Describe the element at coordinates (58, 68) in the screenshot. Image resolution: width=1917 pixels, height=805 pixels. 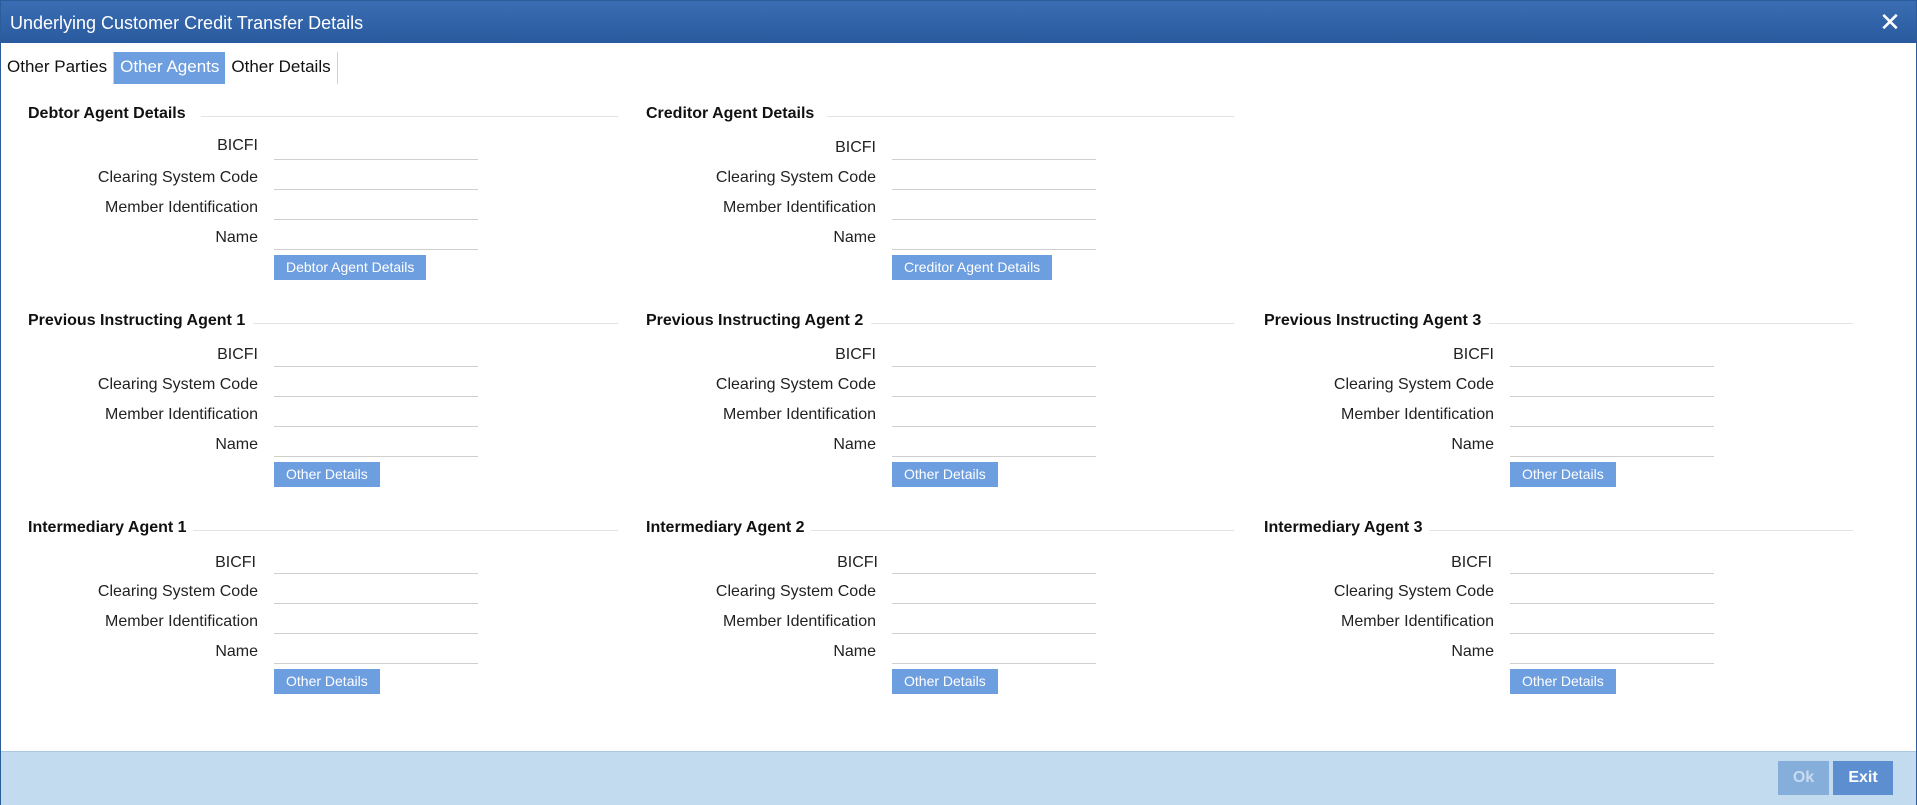
I see `tab-other-parties: Other Parties` at that location.